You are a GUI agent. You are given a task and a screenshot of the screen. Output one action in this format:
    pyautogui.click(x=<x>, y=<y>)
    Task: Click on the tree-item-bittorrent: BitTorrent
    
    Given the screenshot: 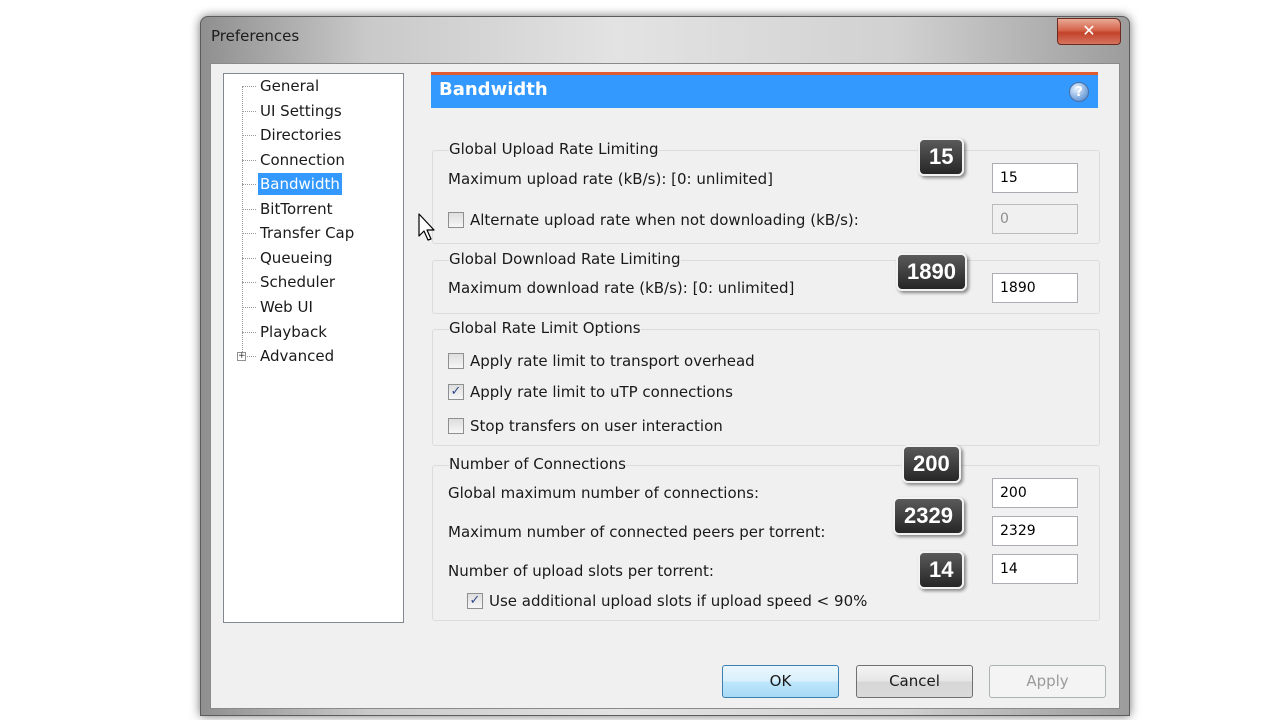 What is the action you would take?
    pyautogui.click(x=296, y=209)
    